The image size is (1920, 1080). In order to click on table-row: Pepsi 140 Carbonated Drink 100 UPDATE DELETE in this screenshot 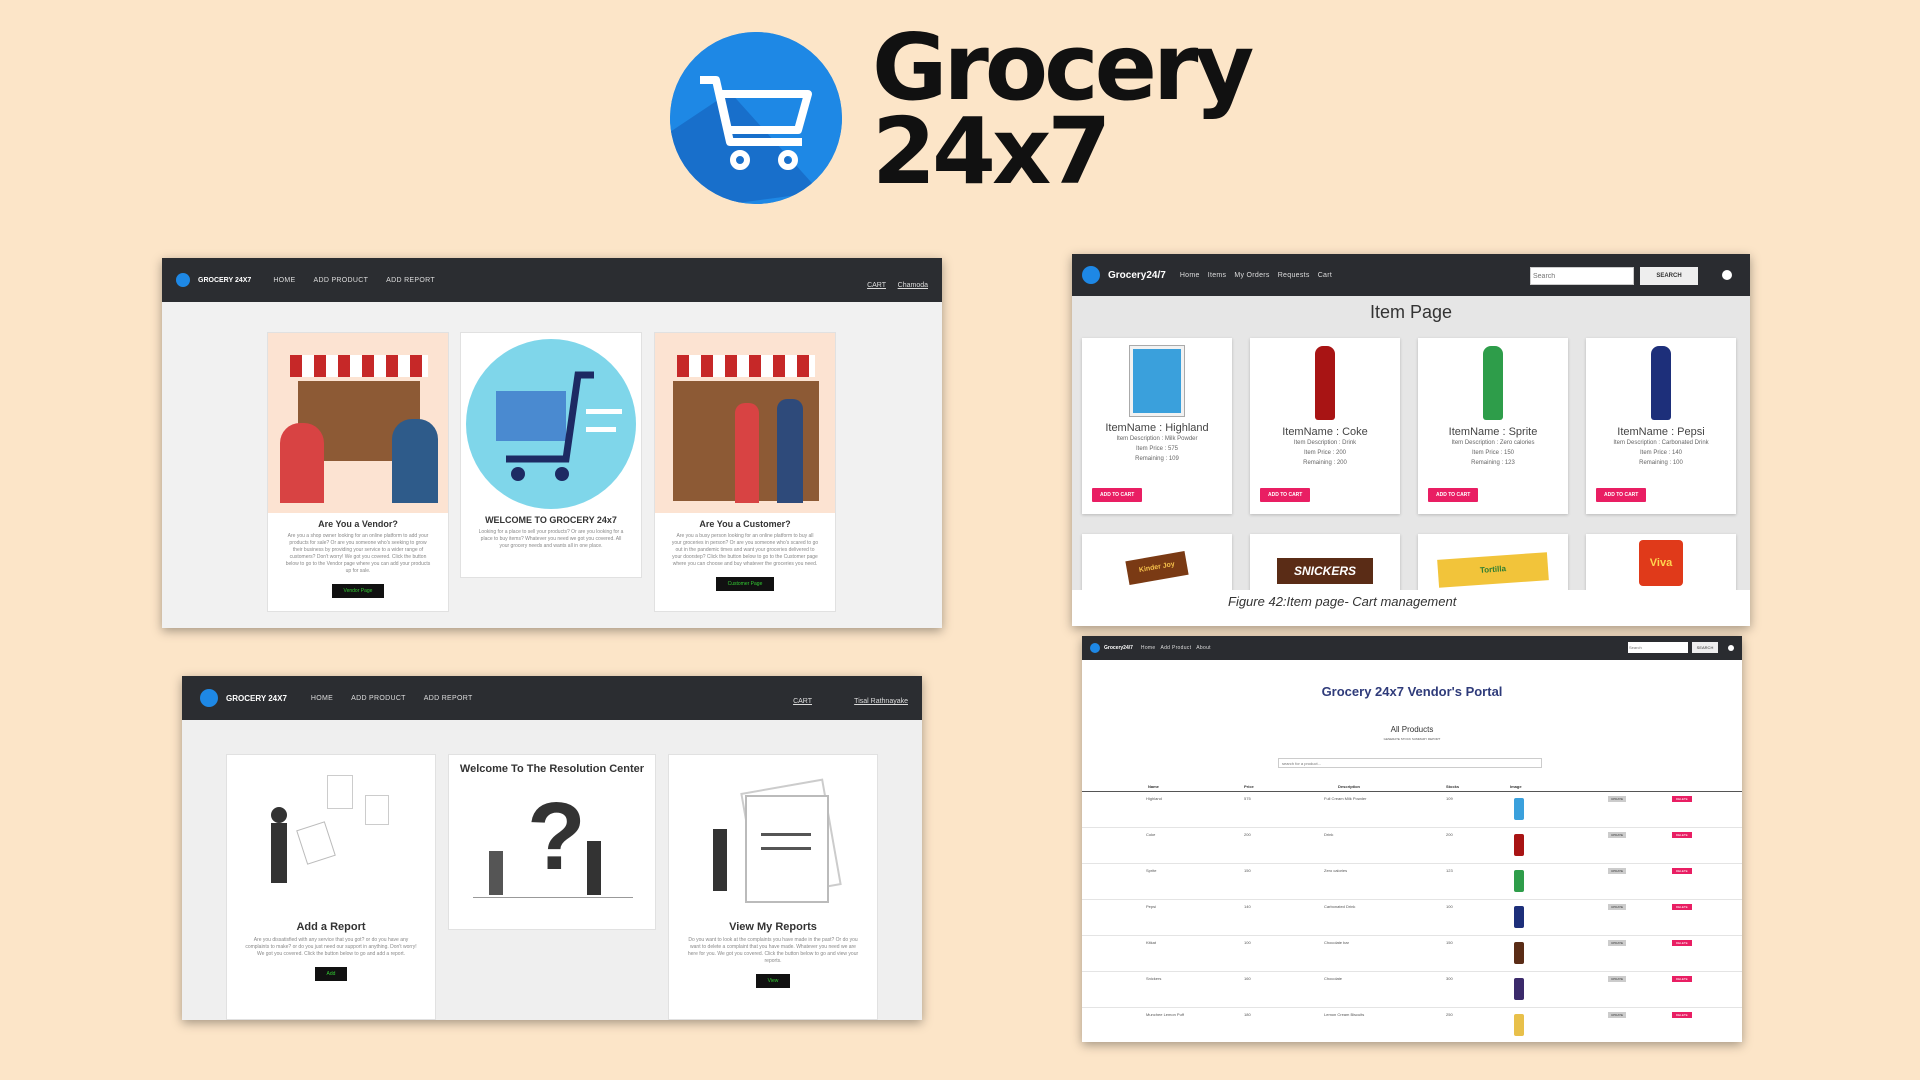, I will do `click(1412, 918)`.